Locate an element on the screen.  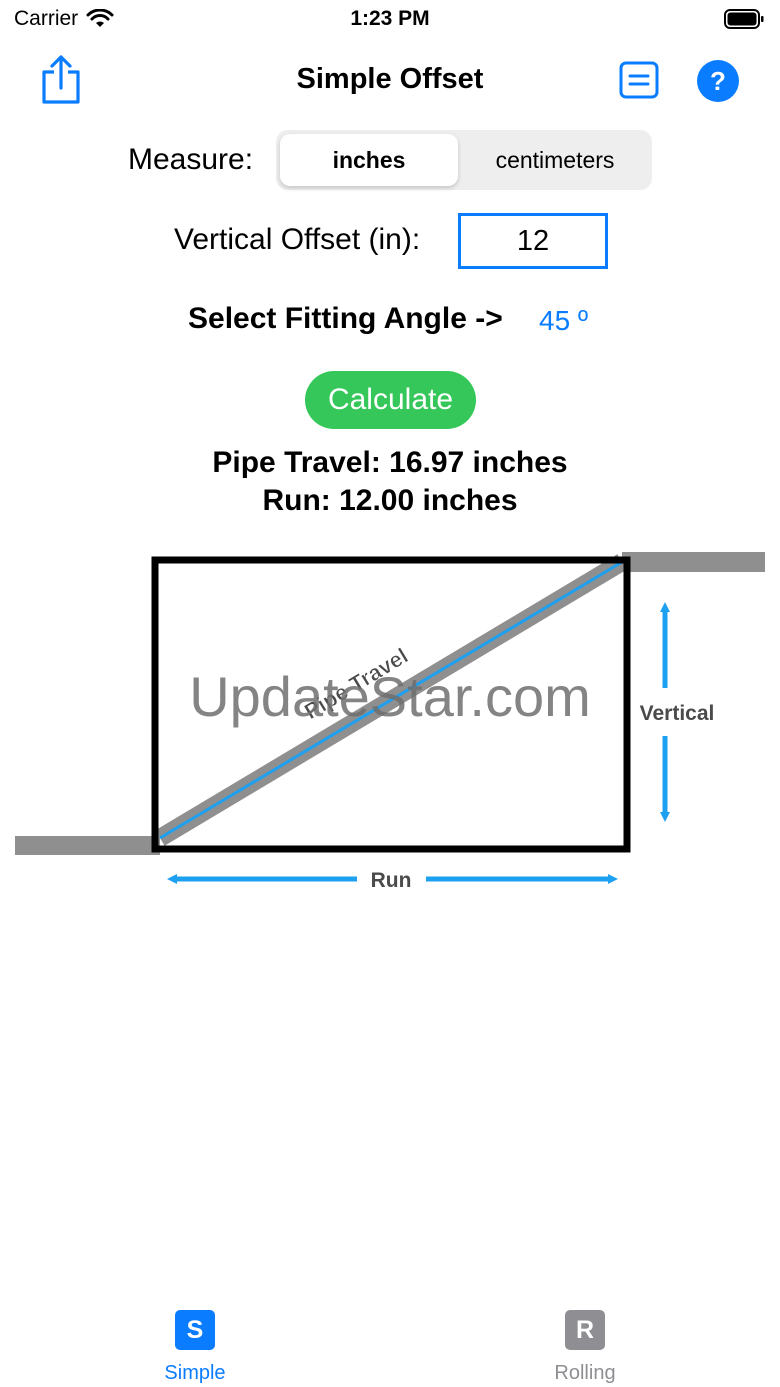
tab-rolling: R Rolling is located at coordinates (585, 1347).